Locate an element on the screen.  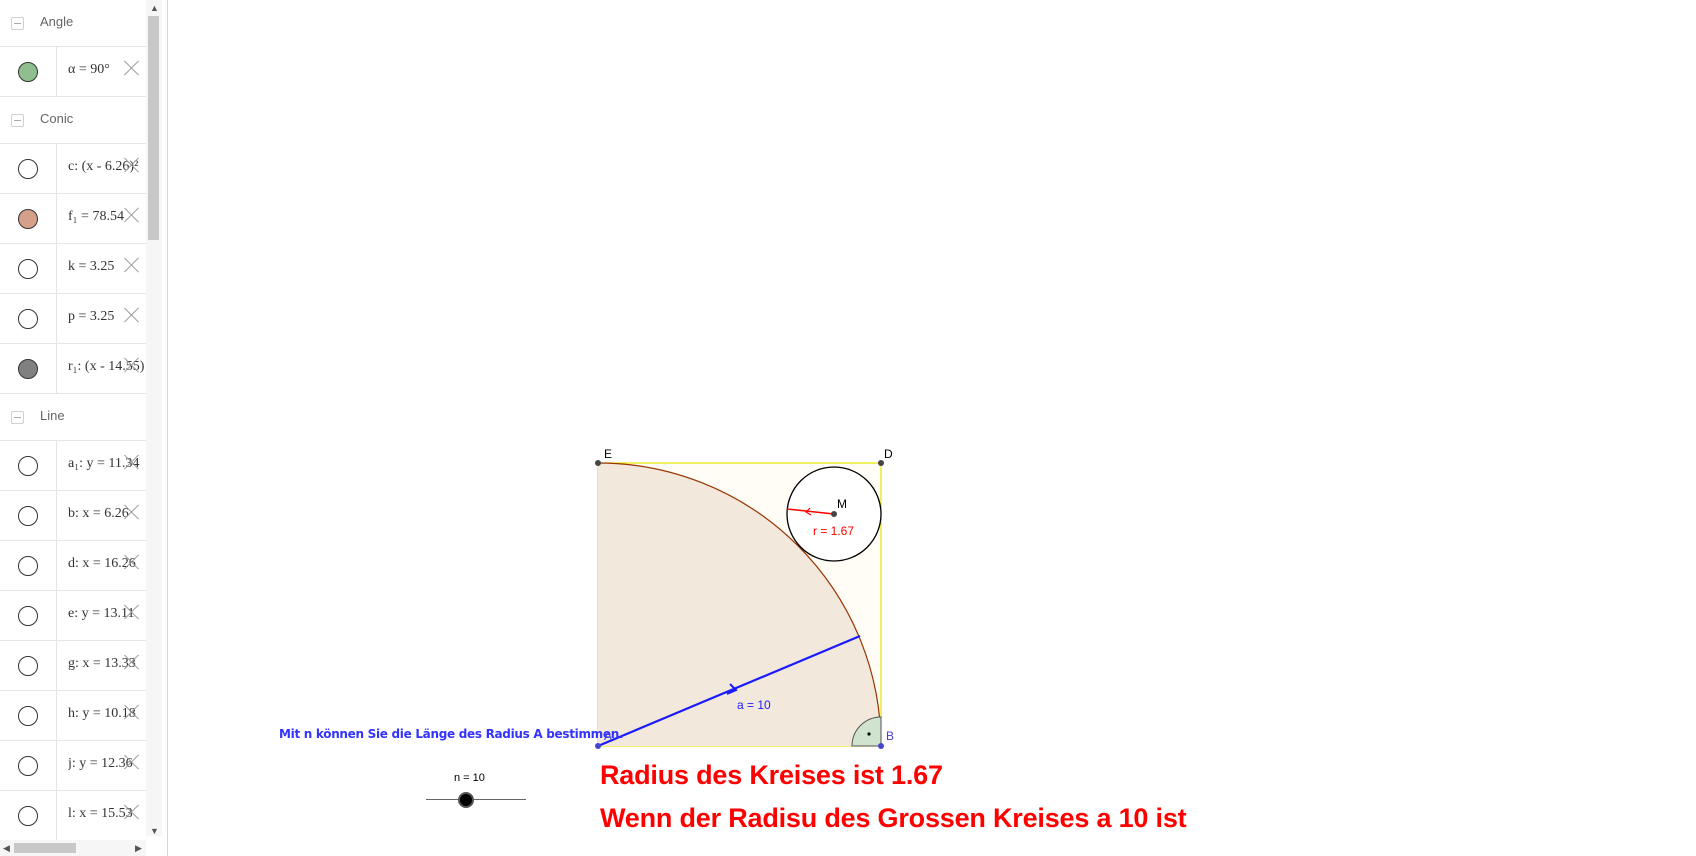
scroll-down-icon: ▼ is located at coordinates (154, 831).